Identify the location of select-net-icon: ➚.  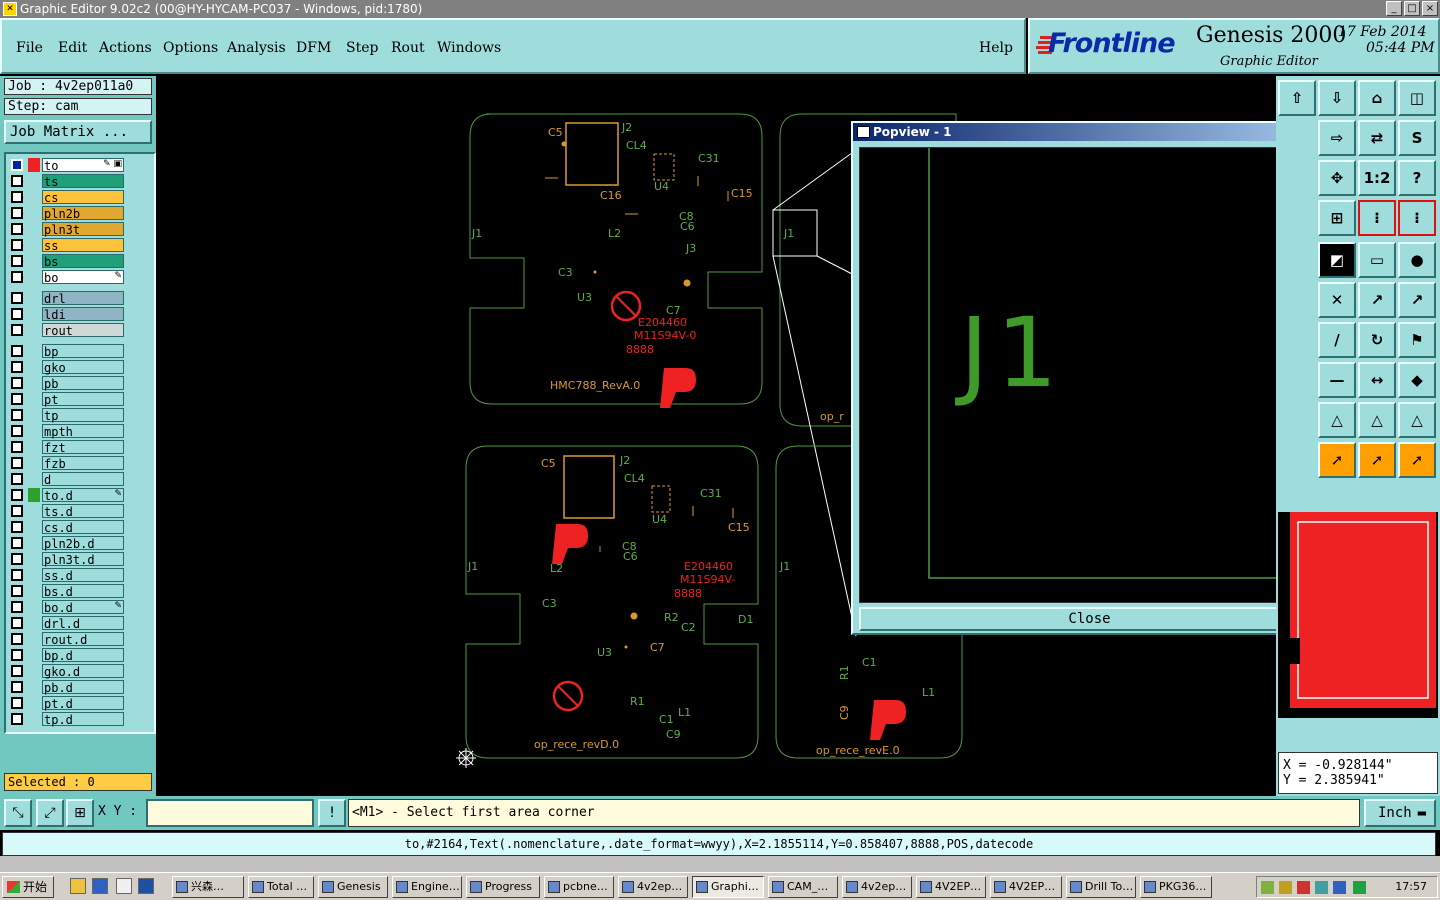
(1417, 460).